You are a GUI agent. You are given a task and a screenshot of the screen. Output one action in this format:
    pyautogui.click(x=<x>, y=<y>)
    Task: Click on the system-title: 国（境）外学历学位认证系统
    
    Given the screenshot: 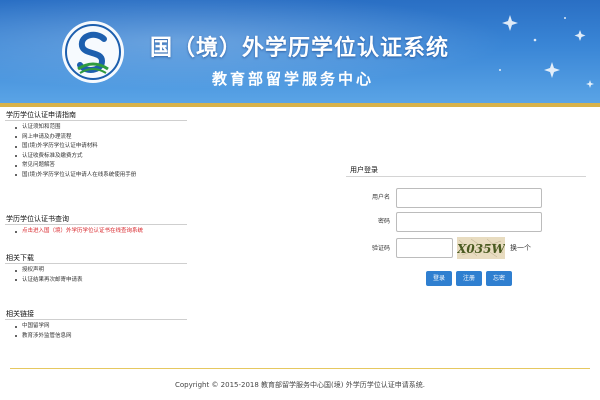 What is the action you would take?
    pyautogui.click(x=300, y=48)
    